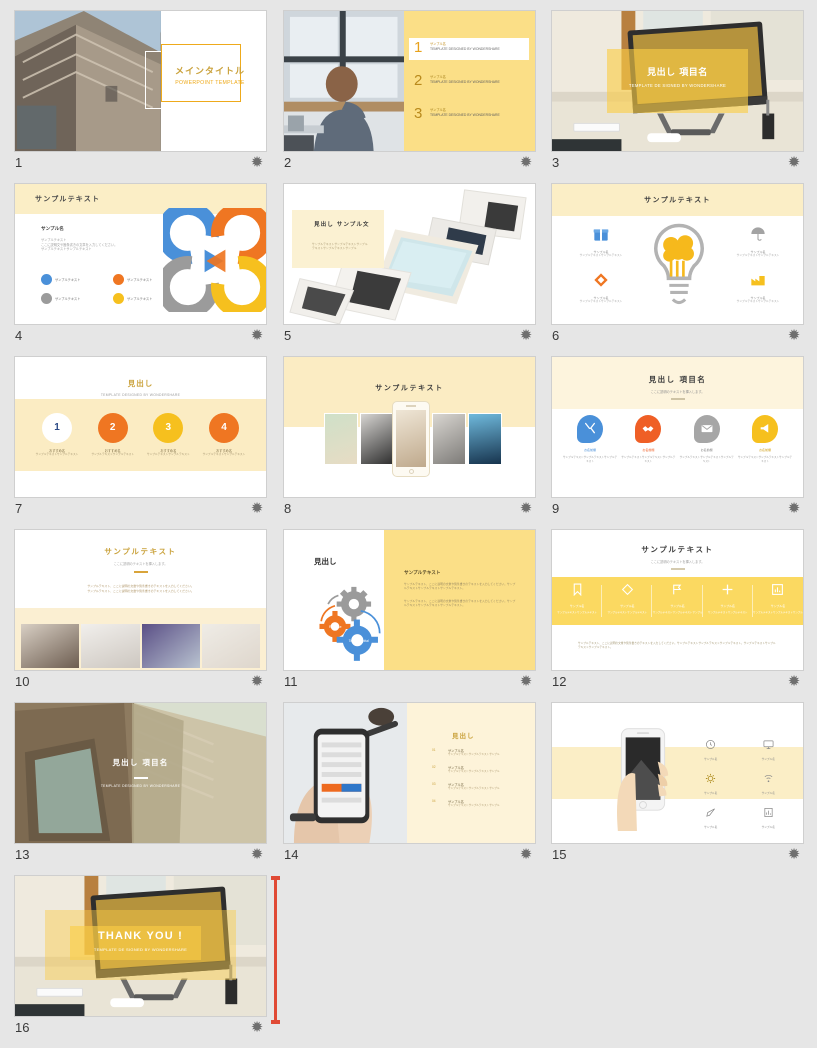 The height and width of the screenshot is (1048, 817). Describe the element at coordinates (677, 85) in the screenshot. I see `slide-3-subtitle: TEMPLATE DE SIGNED BY WONDERSHARE` at that location.